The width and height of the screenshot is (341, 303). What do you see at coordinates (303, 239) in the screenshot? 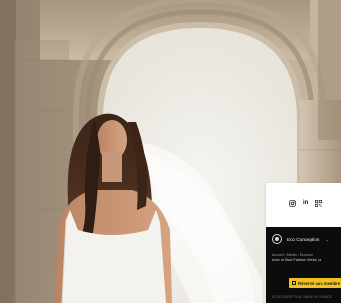
I see `brand-label: Eco Conception` at bounding box center [303, 239].